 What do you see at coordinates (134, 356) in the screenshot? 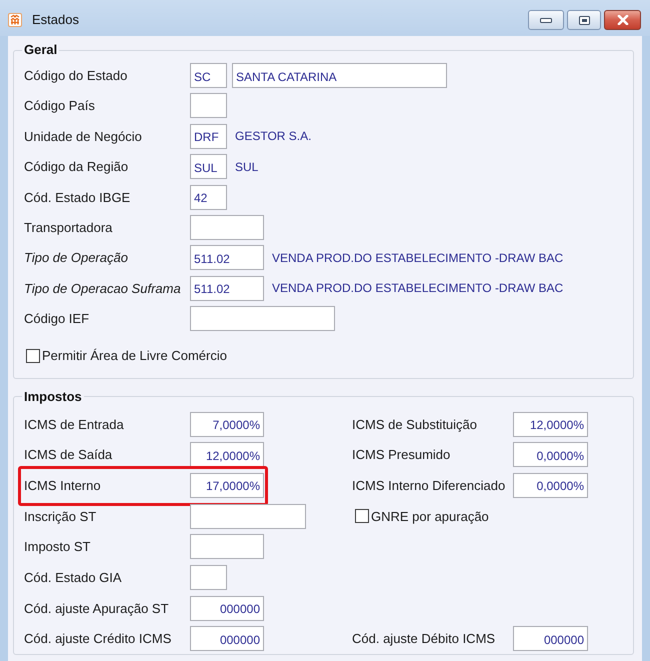
I see `checkbox-label: Permitir Área de Livre Comércio` at bounding box center [134, 356].